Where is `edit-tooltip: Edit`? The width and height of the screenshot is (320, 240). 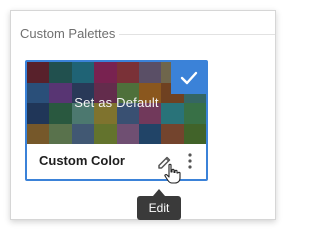 edit-tooltip: Edit is located at coordinates (159, 208).